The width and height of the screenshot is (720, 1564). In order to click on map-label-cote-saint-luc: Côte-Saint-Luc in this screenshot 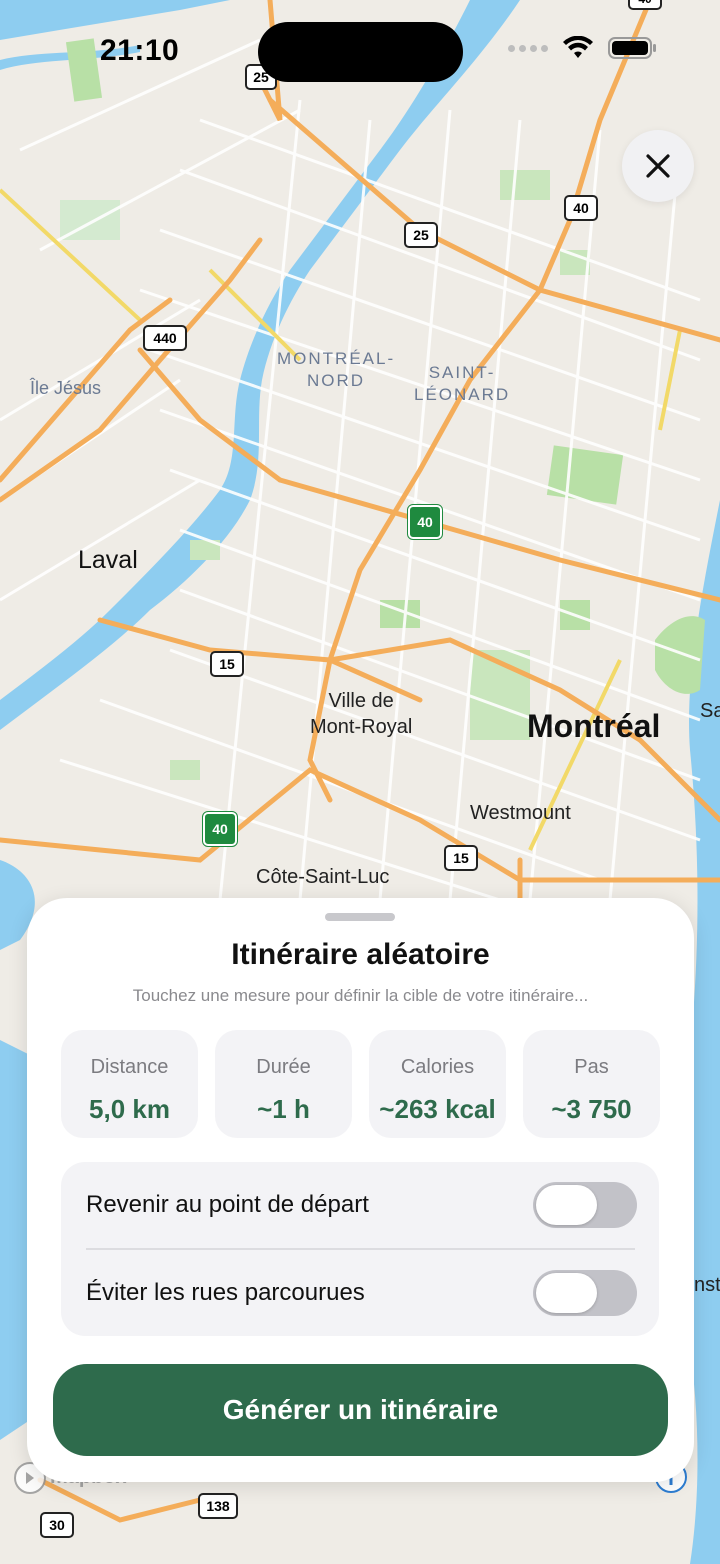, I will do `click(323, 877)`.